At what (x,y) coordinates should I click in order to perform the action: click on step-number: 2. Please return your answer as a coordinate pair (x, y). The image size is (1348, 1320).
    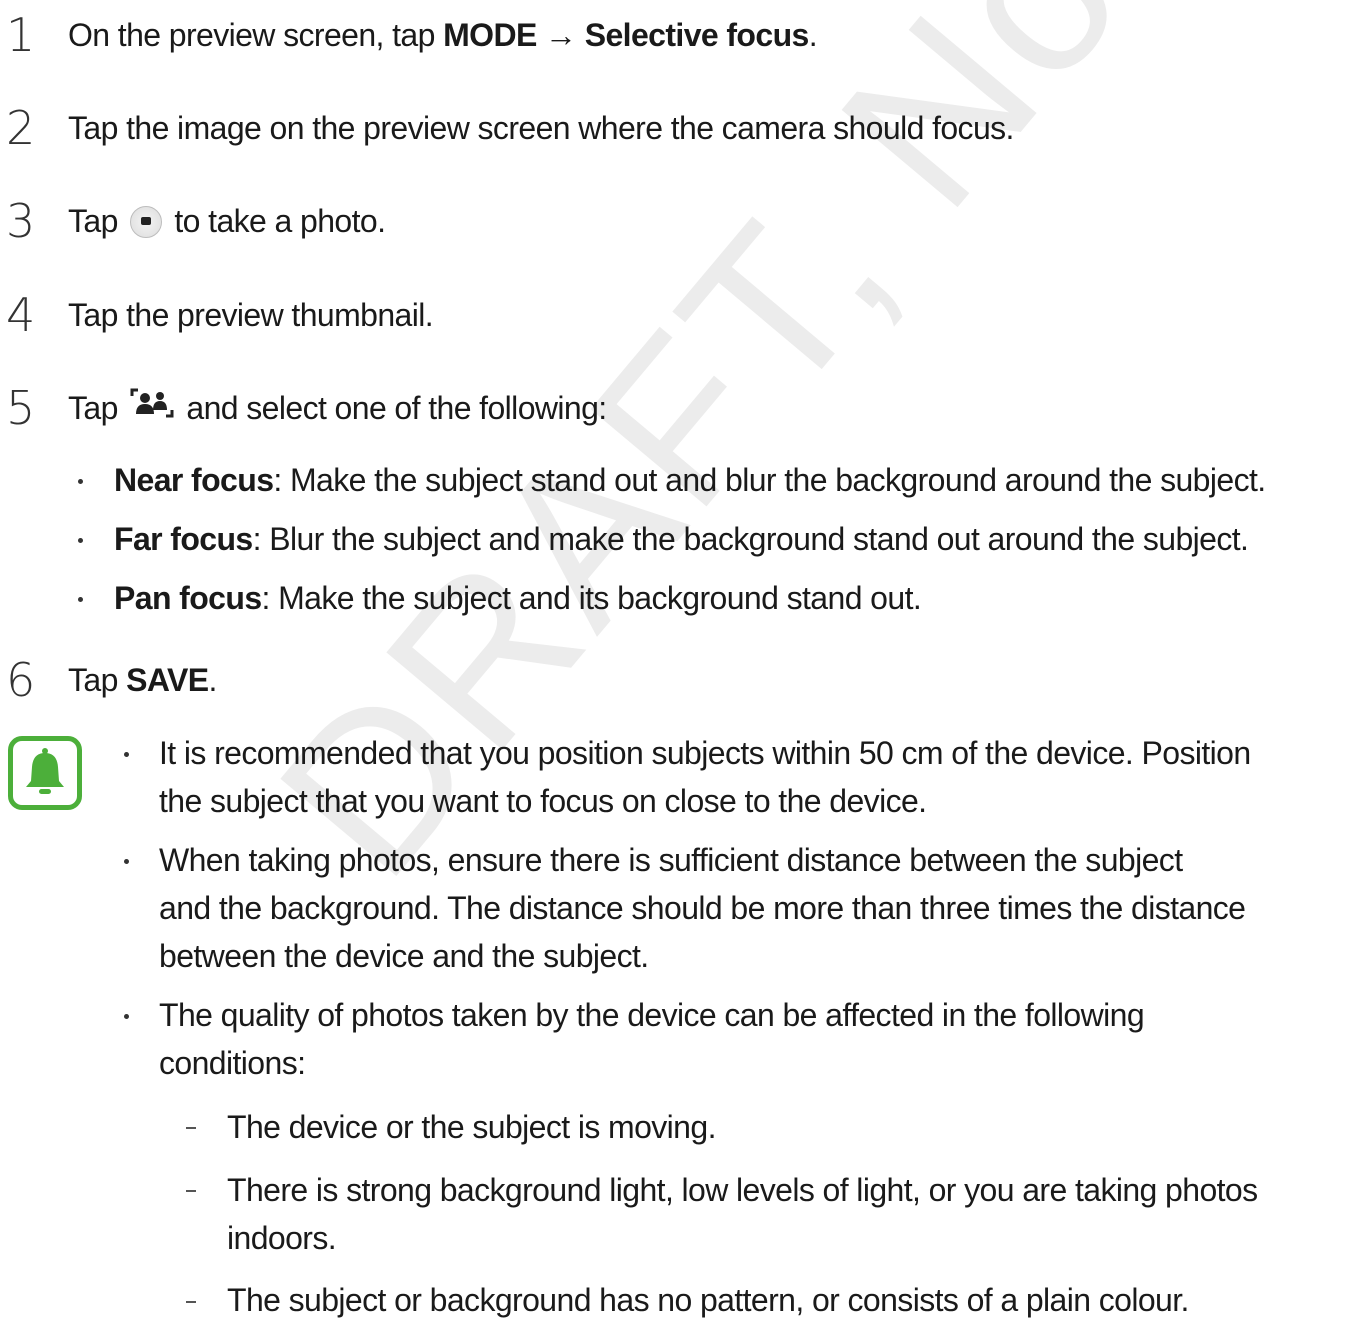
    Looking at the image, I should click on (21, 128).